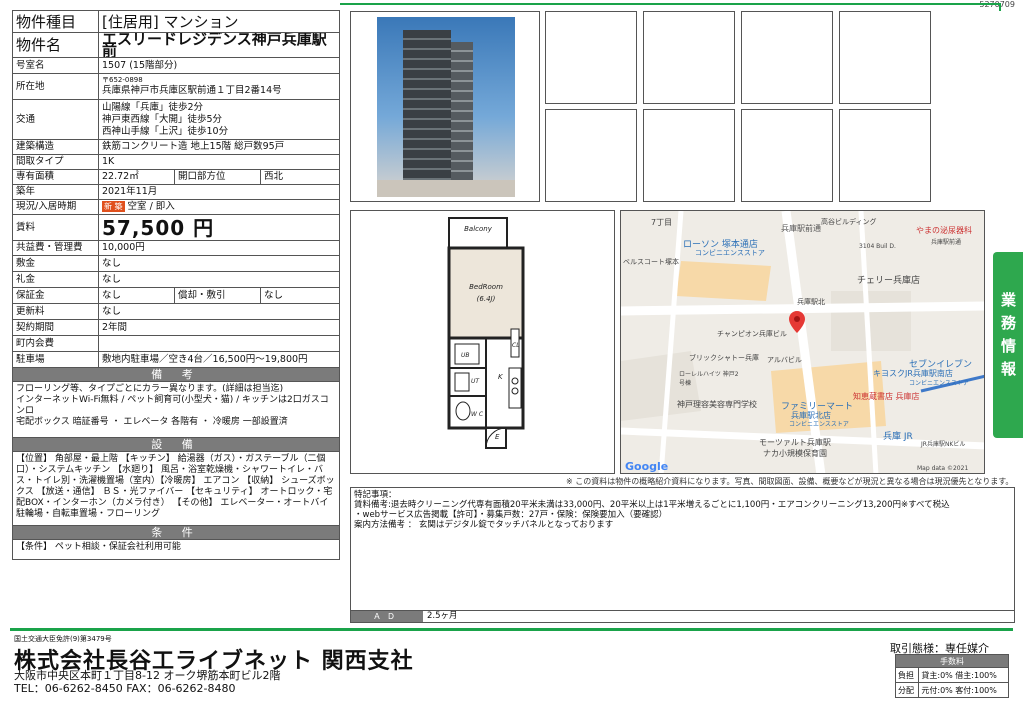 The height and width of the screenshot is (712, 1023). What do you see at coordinates (478, 229) in the screenshot?
I see `plan-label-balcony: Balcony` at bounding box center [478, 229].